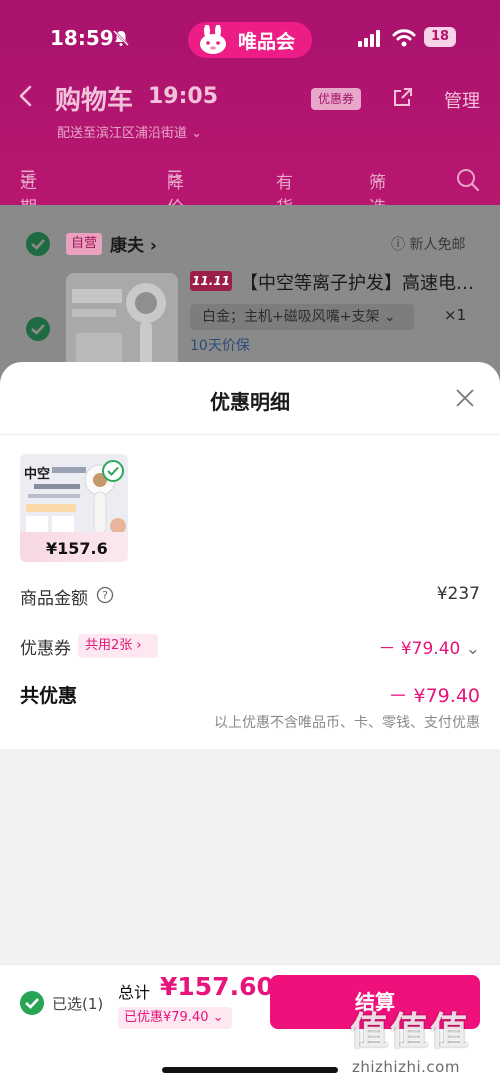 This screenshot has width=500, height=1083. What do you see at coordinates (84, 244) in the screenshot?
I see `self-operated-tag: 自营` at bounding box center [84, 244].